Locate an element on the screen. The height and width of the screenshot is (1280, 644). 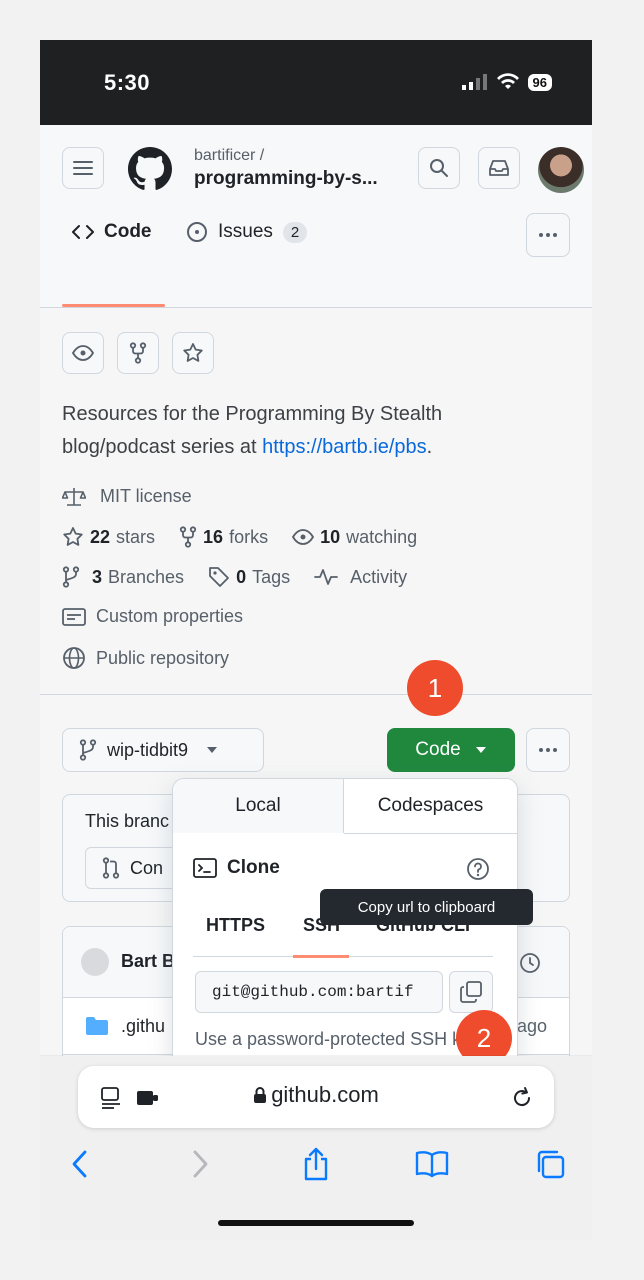
copy-icon is located at coordinates (471, 992).